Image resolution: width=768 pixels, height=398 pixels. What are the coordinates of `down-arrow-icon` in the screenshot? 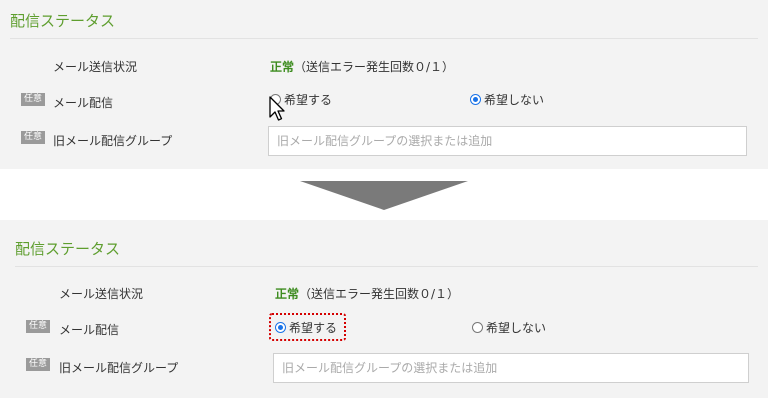 It's located at (384, 195).